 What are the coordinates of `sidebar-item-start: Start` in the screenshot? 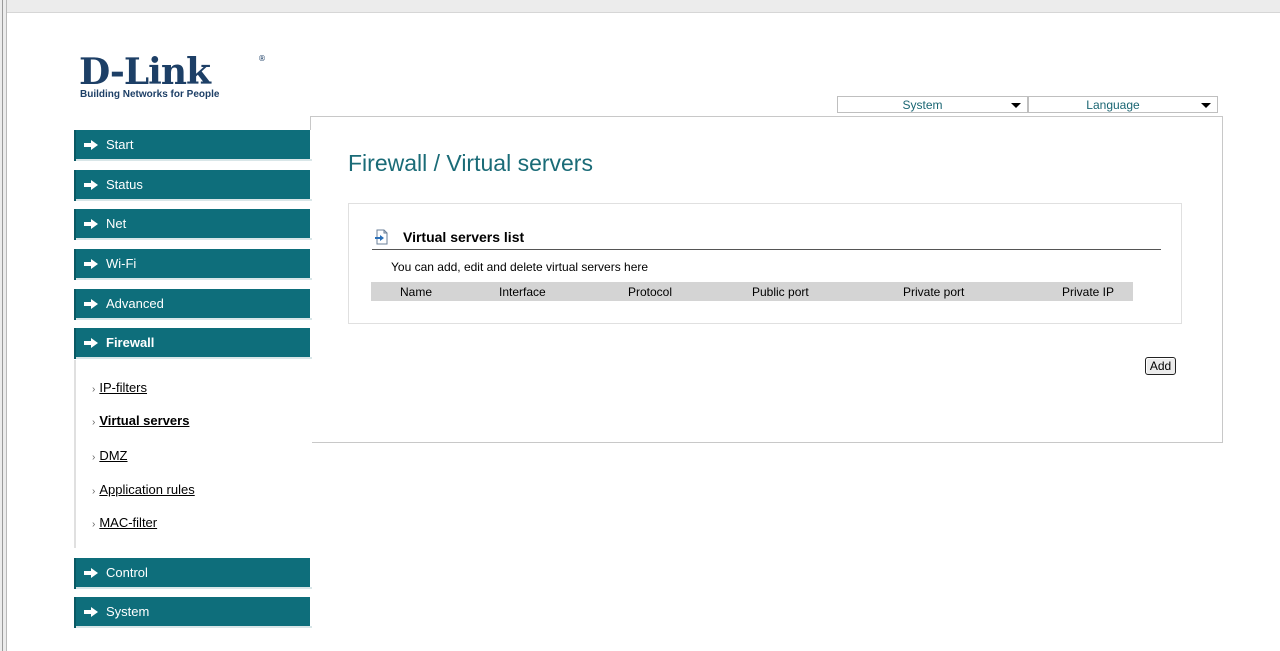 It's located at (193, 145).